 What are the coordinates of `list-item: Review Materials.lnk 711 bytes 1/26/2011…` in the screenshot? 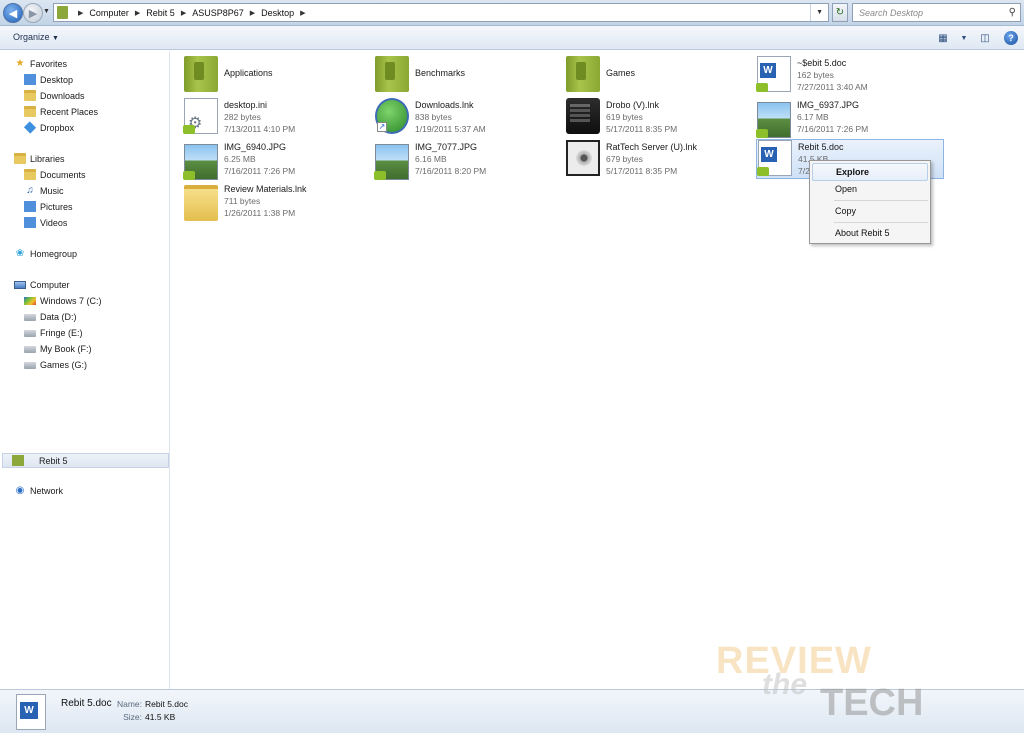 It's located at (276, 202).